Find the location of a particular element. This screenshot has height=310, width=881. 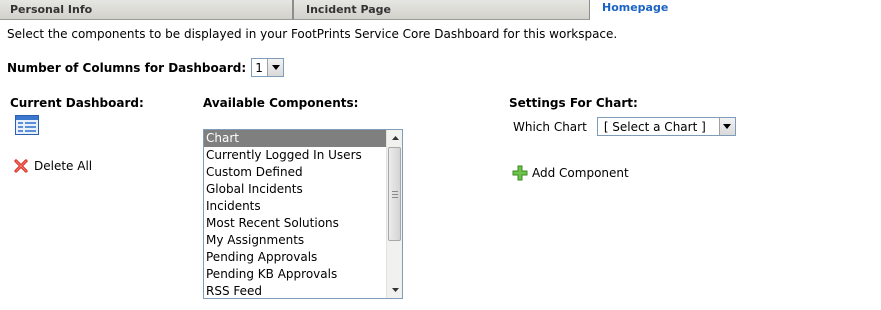

dashboard-grid-icon is located at coordinates (27, 125).